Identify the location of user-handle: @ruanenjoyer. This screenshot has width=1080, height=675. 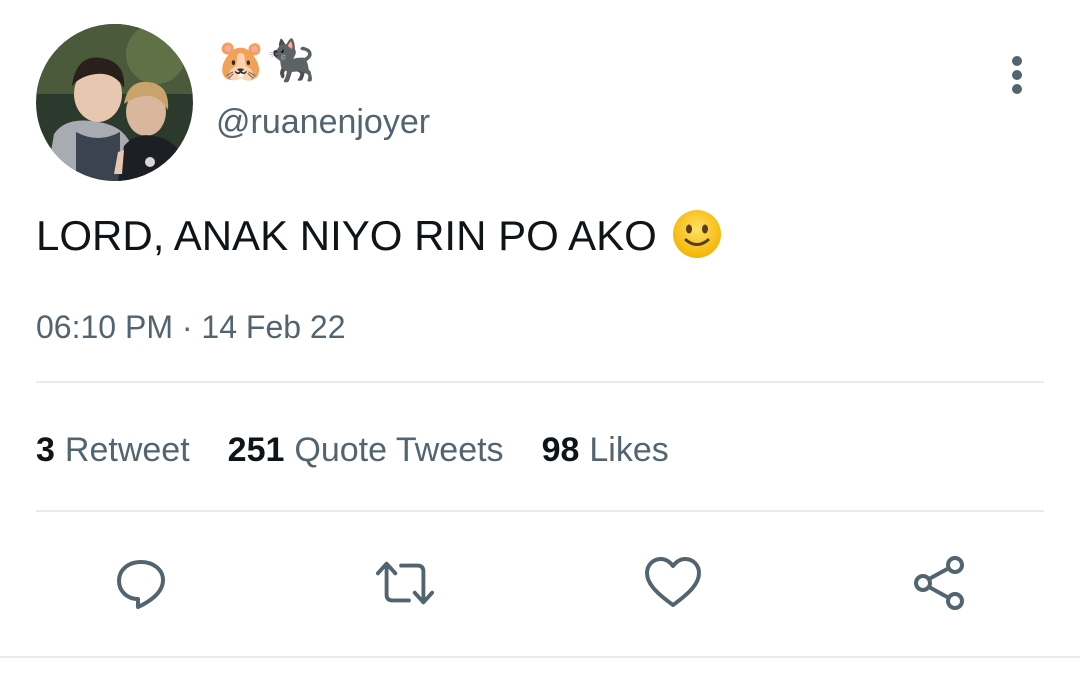
(323, 122).